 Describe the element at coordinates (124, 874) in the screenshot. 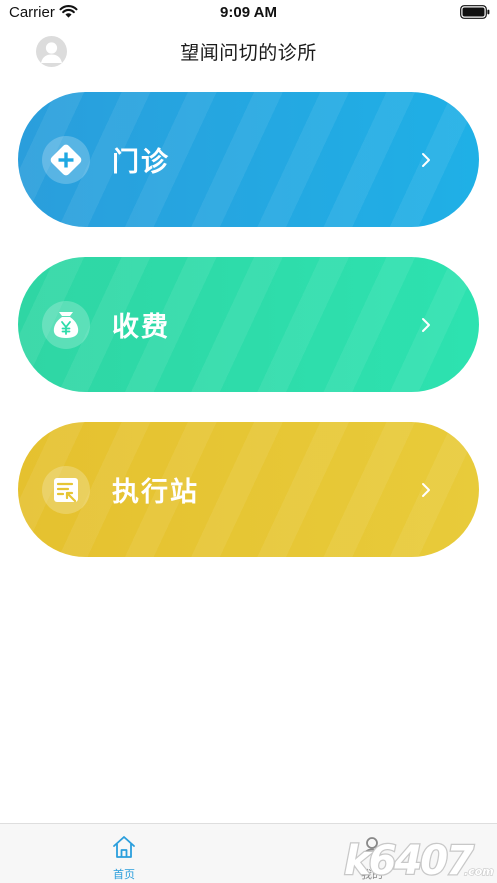

I see `tab-label: 首页` at that location.